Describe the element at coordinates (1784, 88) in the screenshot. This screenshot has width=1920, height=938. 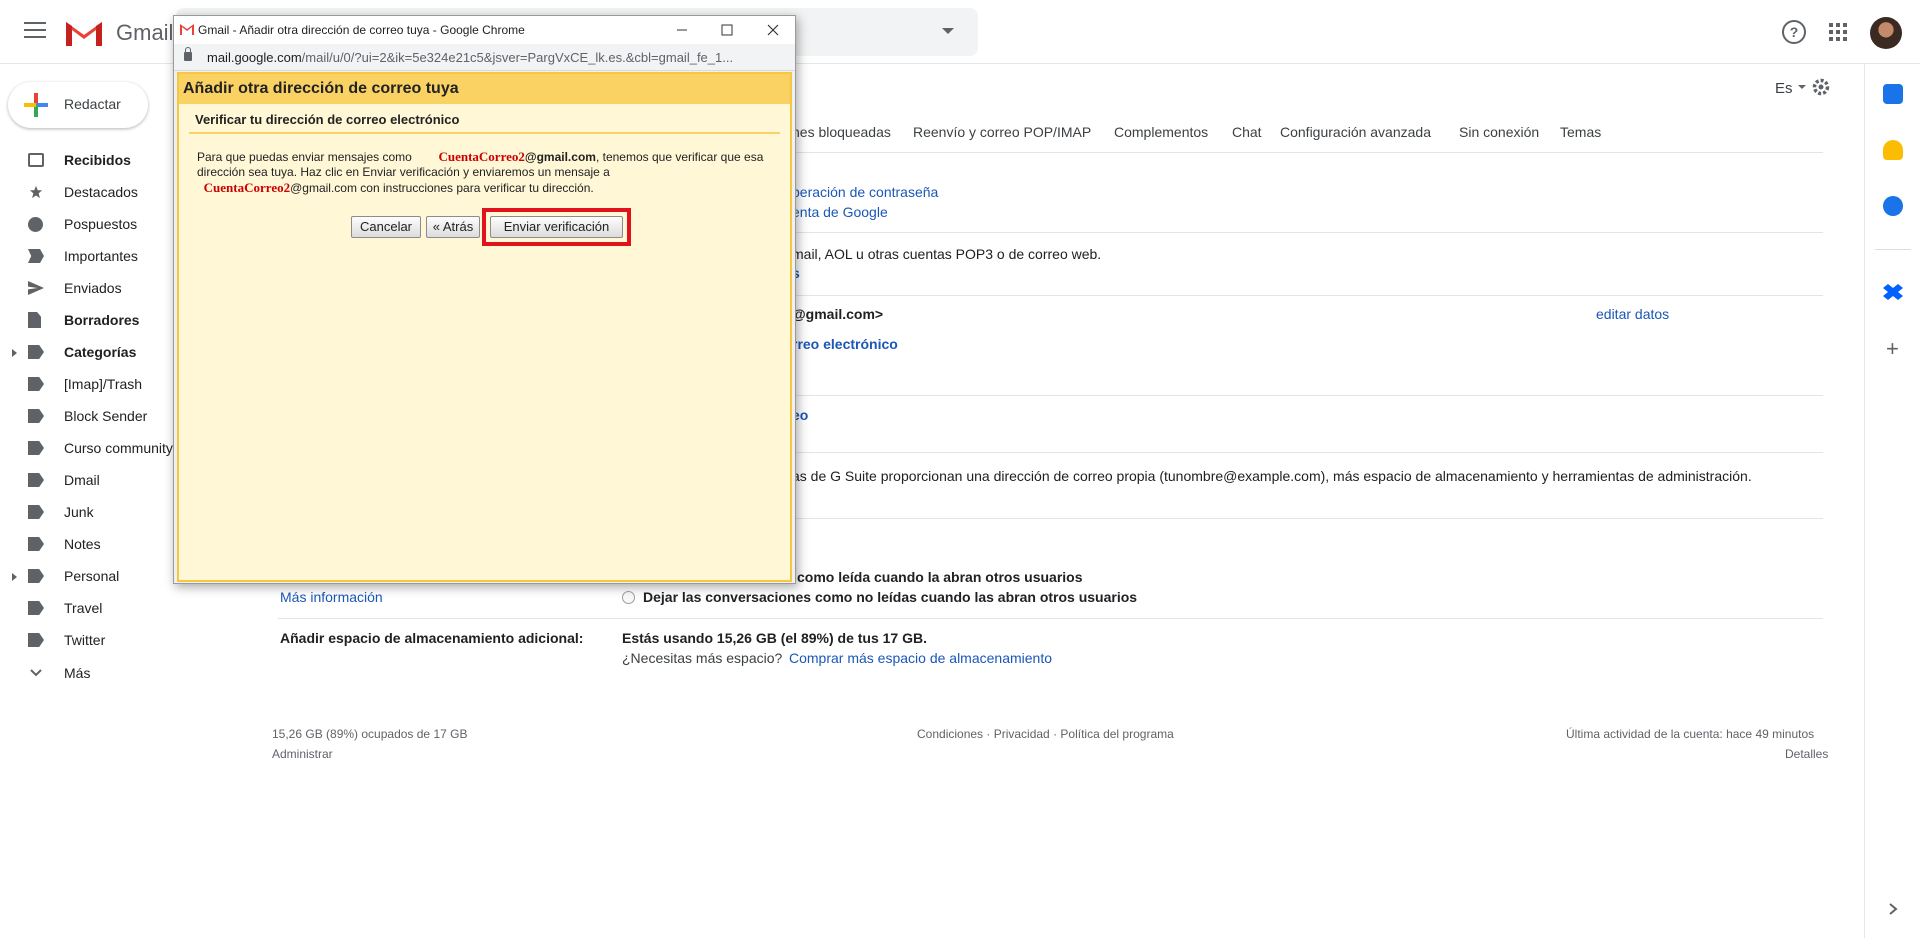
I see `language-selector: Es` at that location.